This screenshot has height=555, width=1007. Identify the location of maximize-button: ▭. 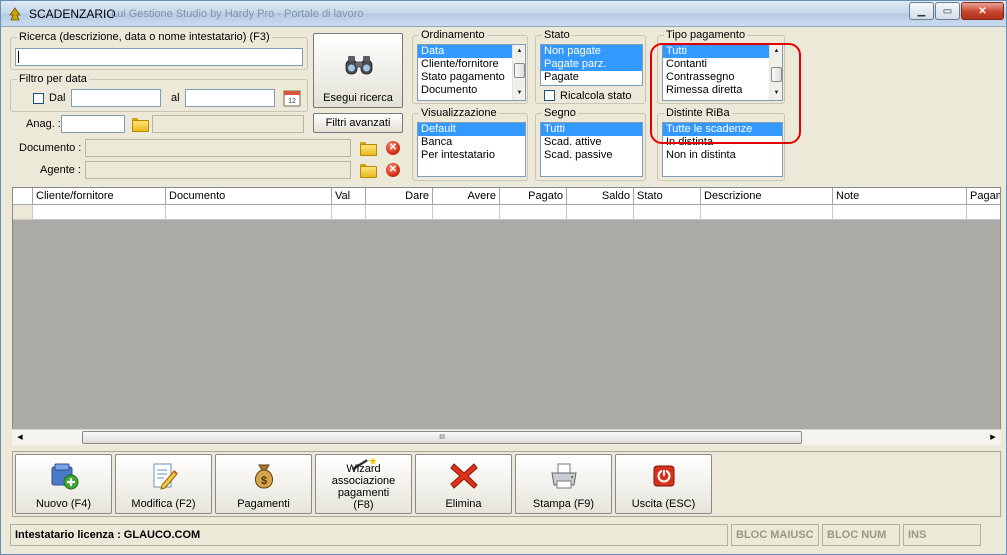
(947, 11).